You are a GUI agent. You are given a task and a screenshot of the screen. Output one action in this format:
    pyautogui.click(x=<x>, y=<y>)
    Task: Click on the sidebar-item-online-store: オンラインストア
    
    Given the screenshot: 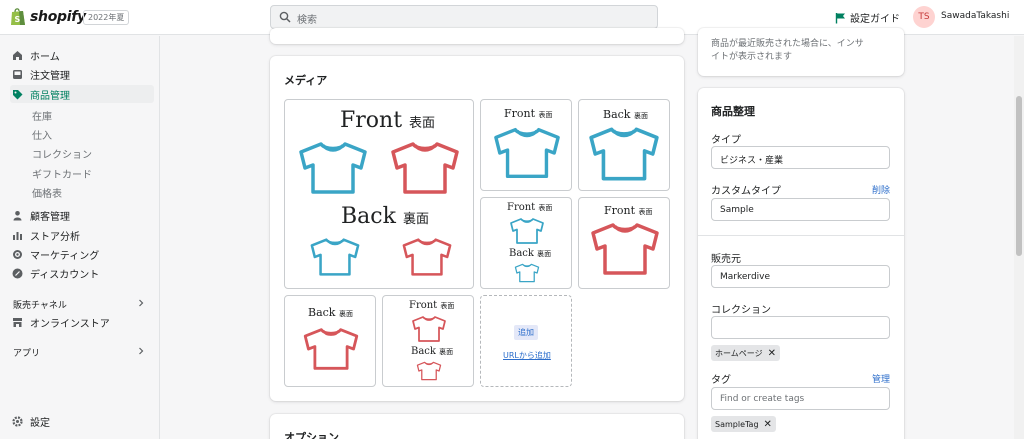 What is the action you would take?
    pyautogui.click(x=82, y=322)
    